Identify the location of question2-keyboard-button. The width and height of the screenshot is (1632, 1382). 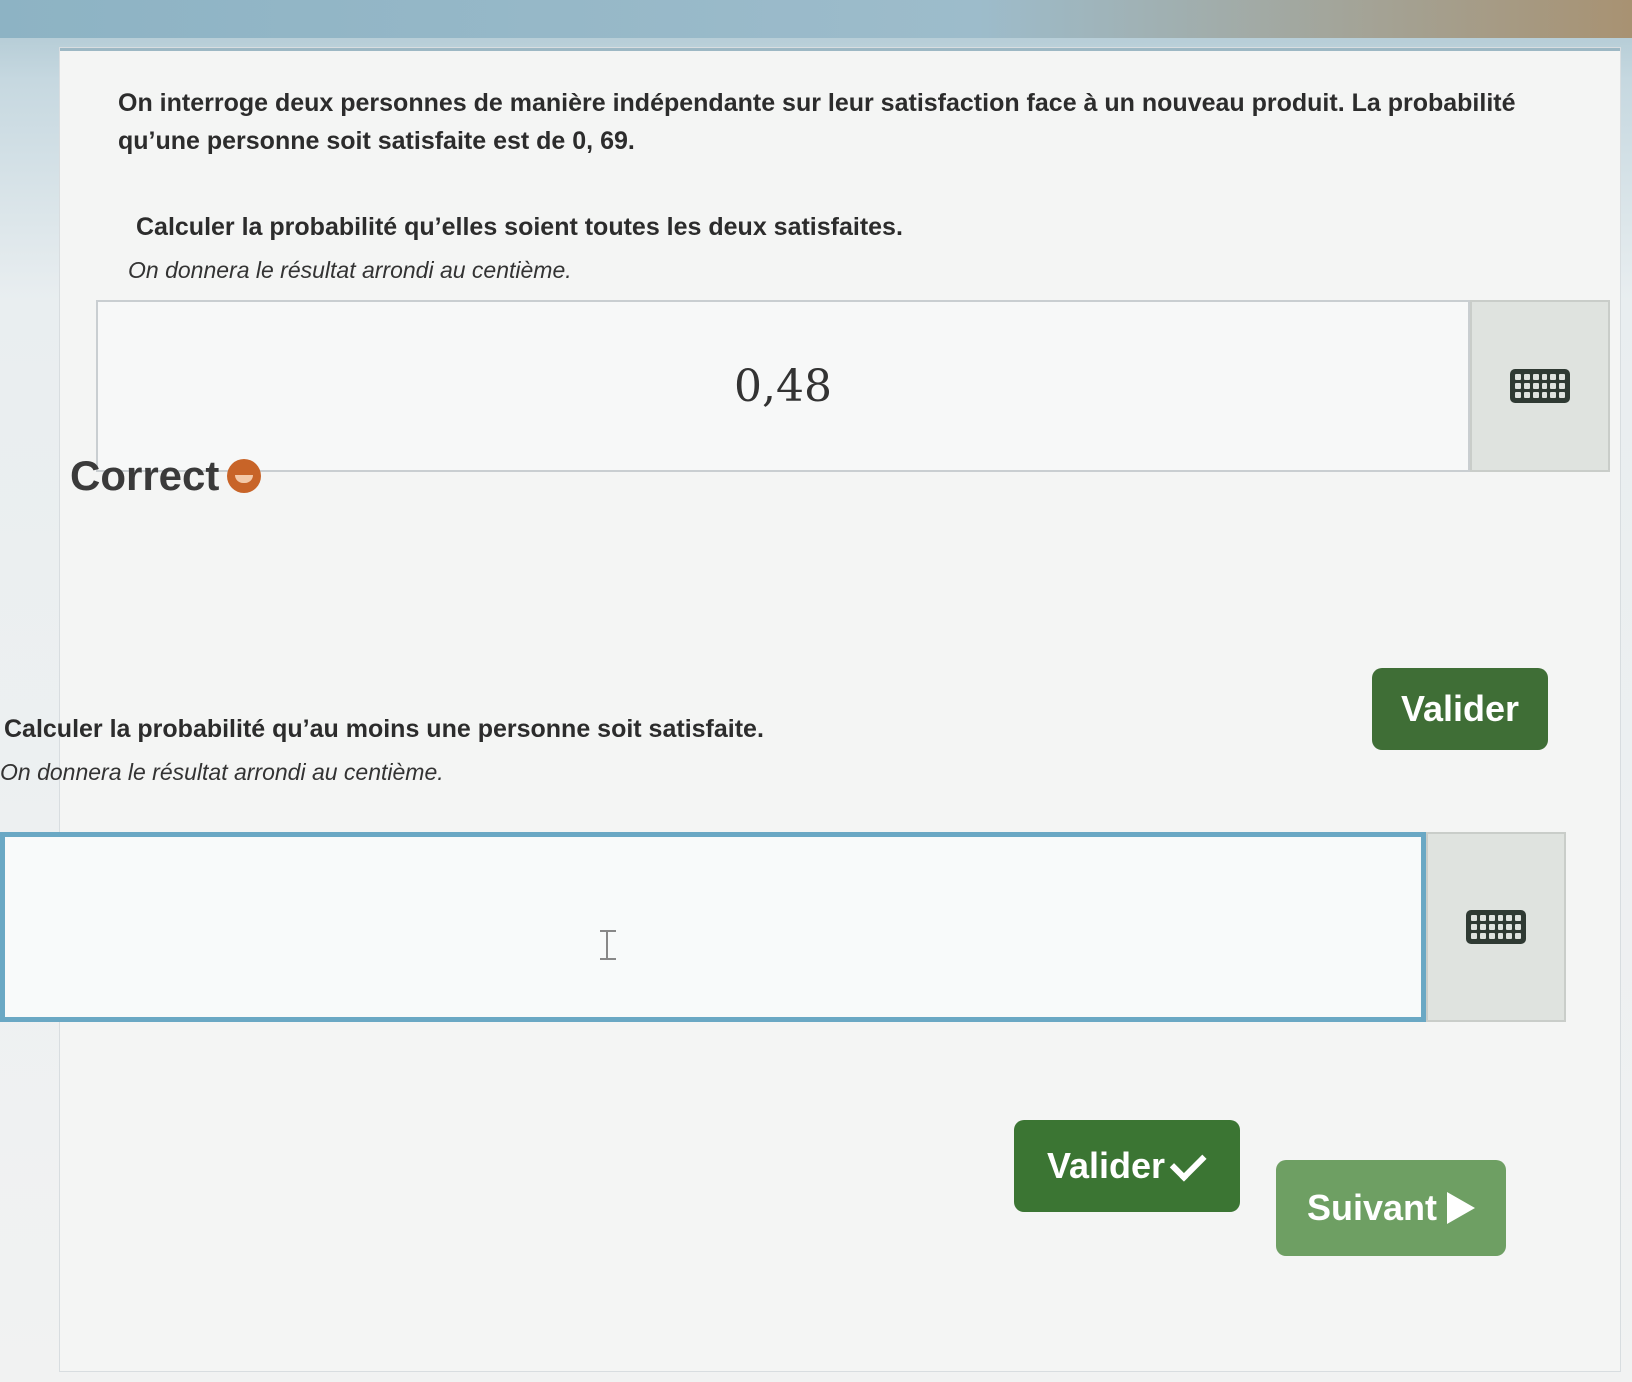
(1496, 927).